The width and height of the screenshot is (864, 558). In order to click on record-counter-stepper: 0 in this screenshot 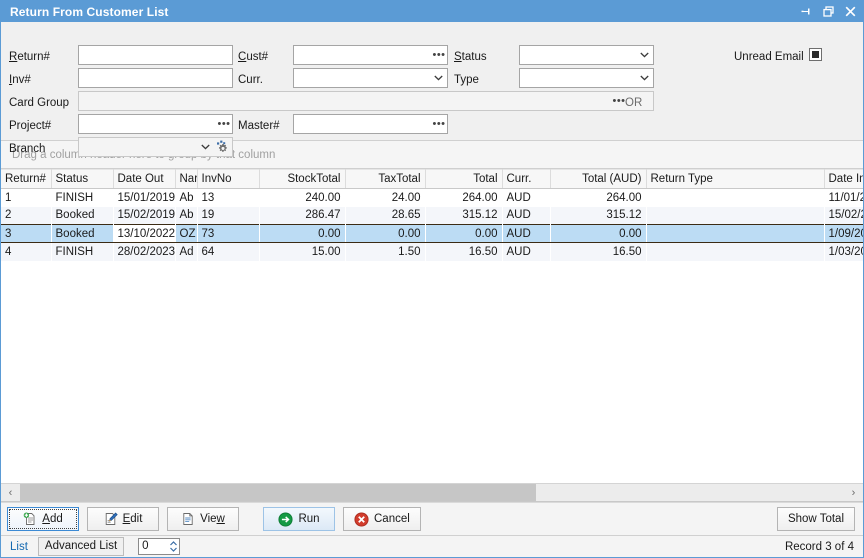, I will do `click(159, 546)`.